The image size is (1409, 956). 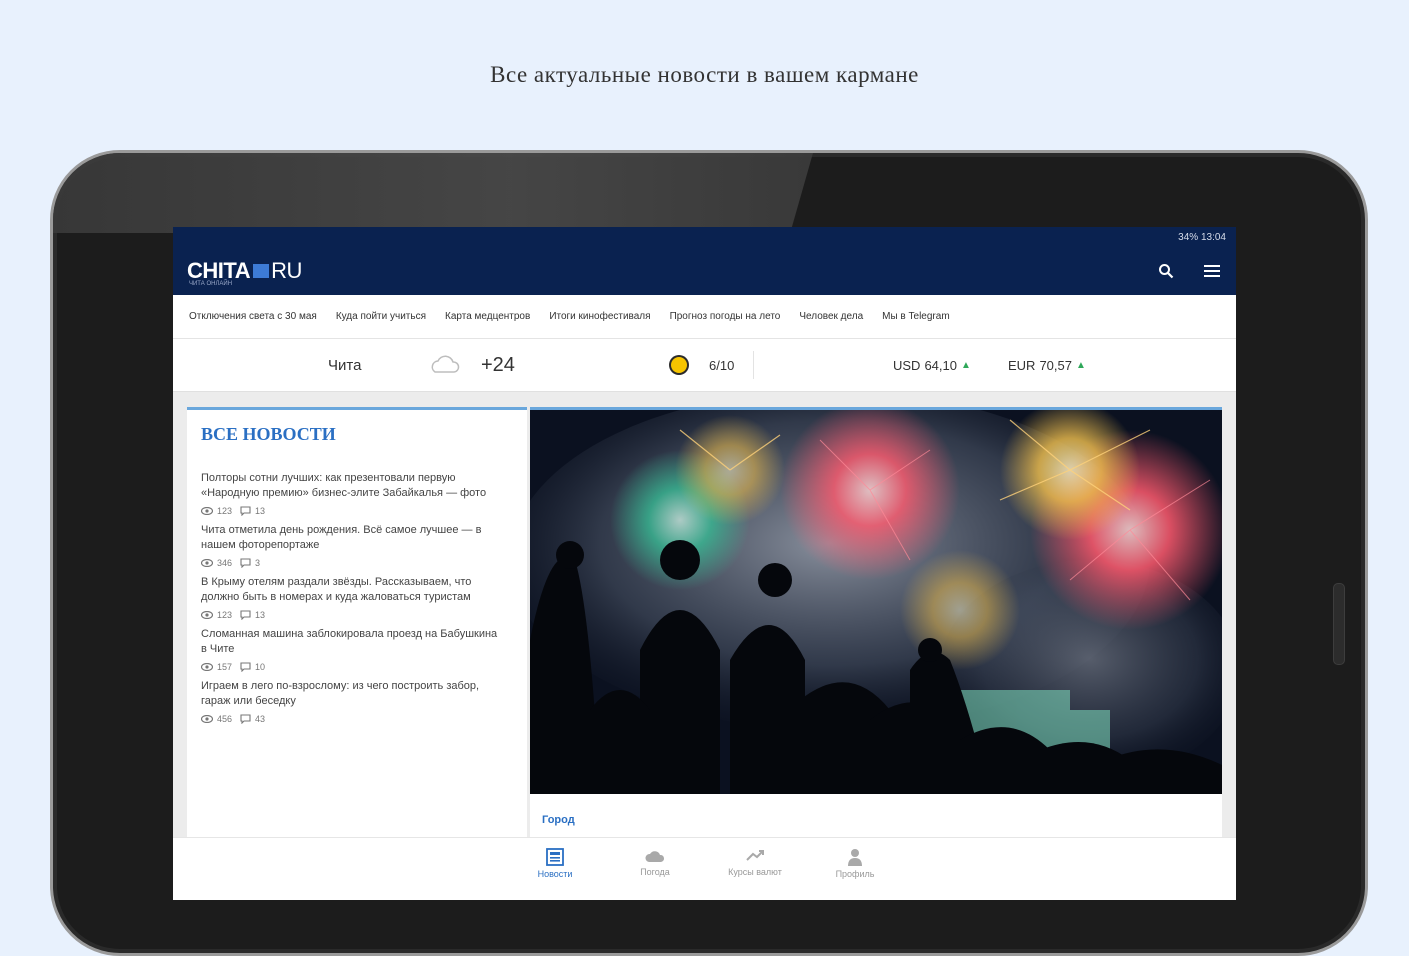 What do you see at coordinates (433, 193) in the screenshot?
I see `screen-glare` at bounding box center [433, 193].